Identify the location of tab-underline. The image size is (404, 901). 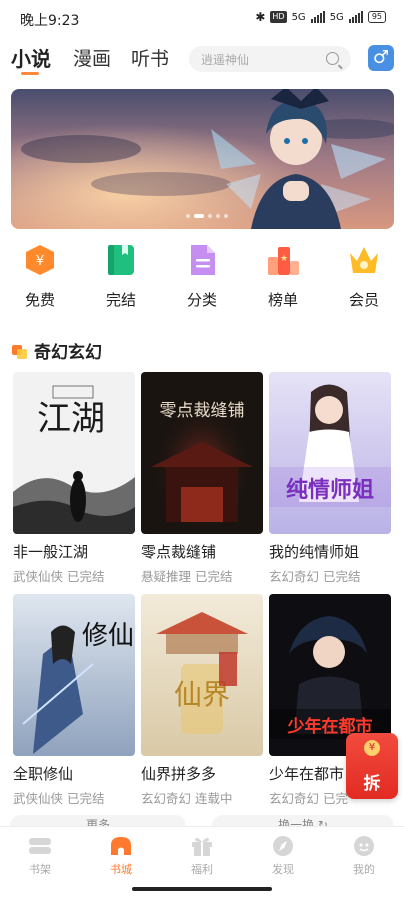
(30, 73).